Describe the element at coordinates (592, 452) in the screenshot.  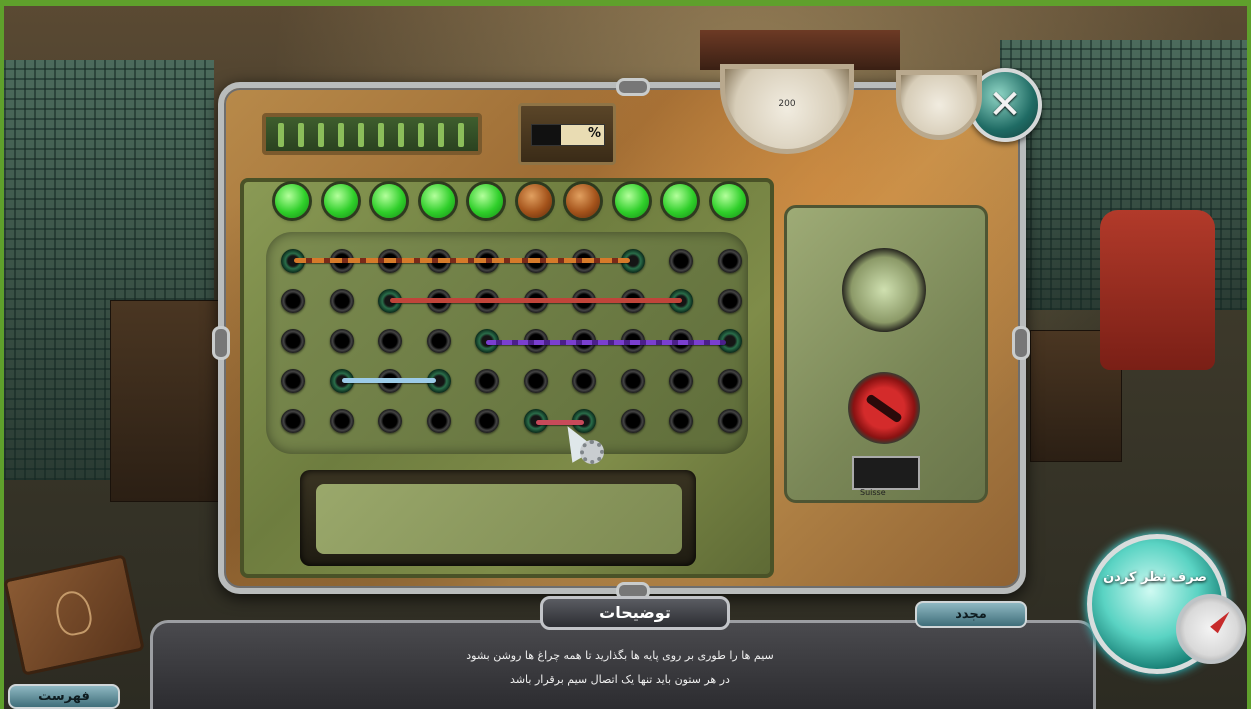
I see `gear-icon` at that location.